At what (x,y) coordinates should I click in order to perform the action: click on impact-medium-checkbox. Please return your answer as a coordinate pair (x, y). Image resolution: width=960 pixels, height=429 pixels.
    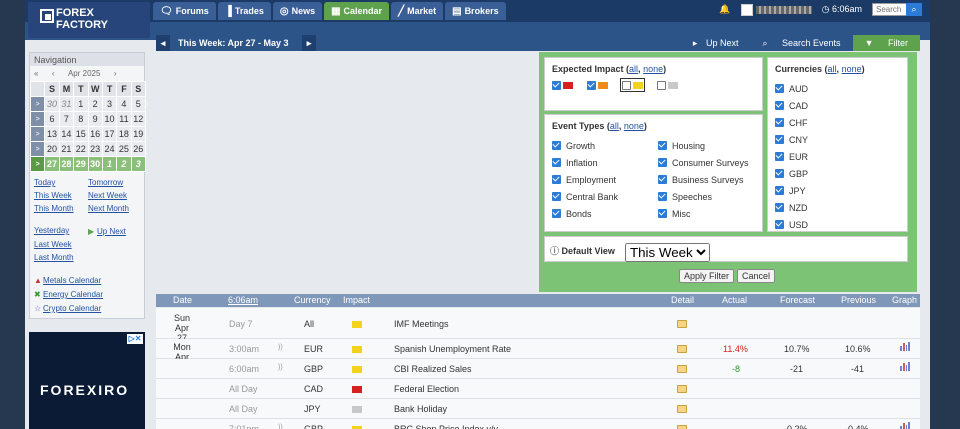
    Looking at the image, I should click on (597, 85).